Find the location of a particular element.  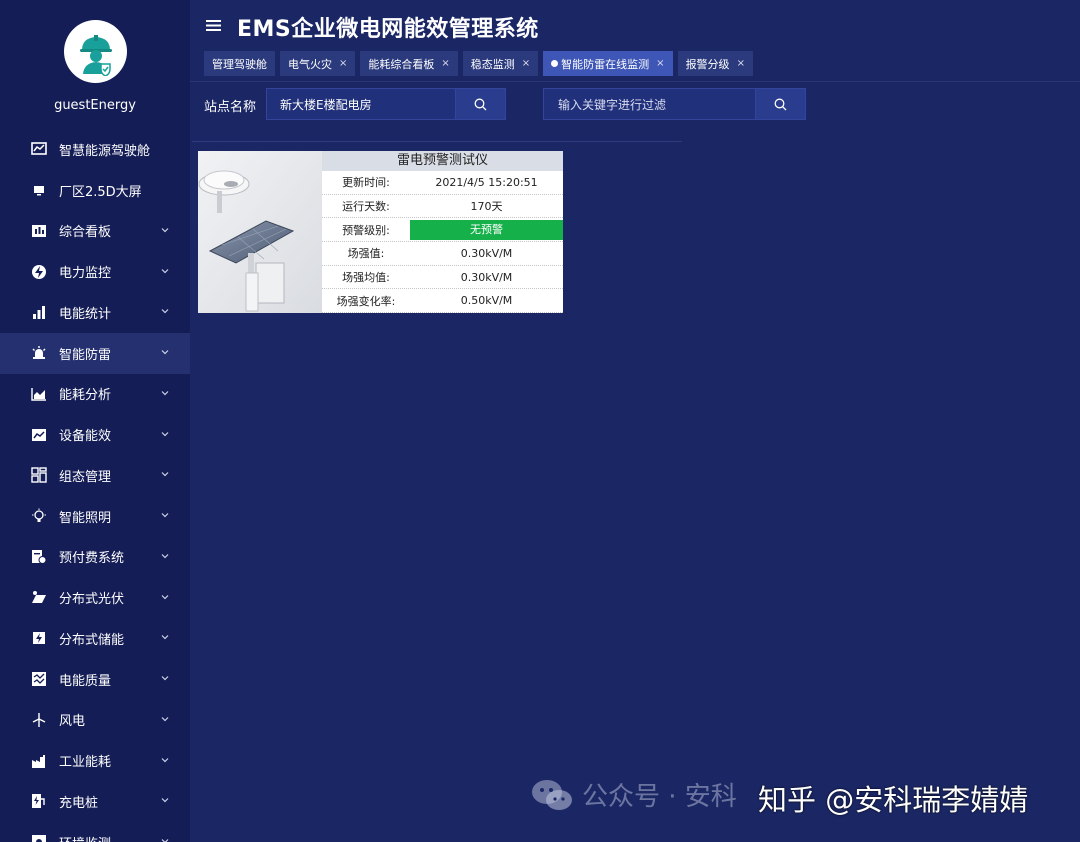

tab-3: 稳态监测 × is located at coordinates (500, 63).